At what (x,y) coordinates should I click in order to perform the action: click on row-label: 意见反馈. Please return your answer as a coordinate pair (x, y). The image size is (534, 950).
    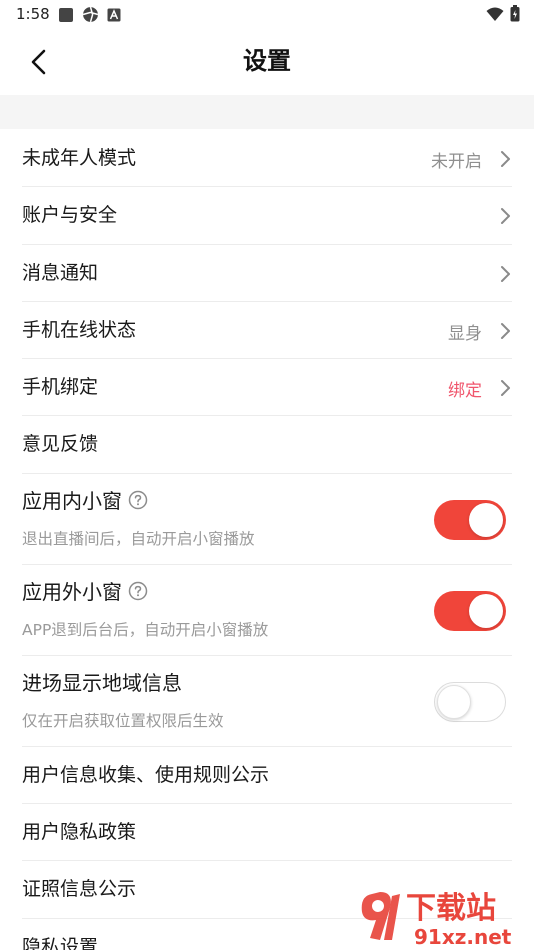
    Looking at the image, I should click on (60, 444).